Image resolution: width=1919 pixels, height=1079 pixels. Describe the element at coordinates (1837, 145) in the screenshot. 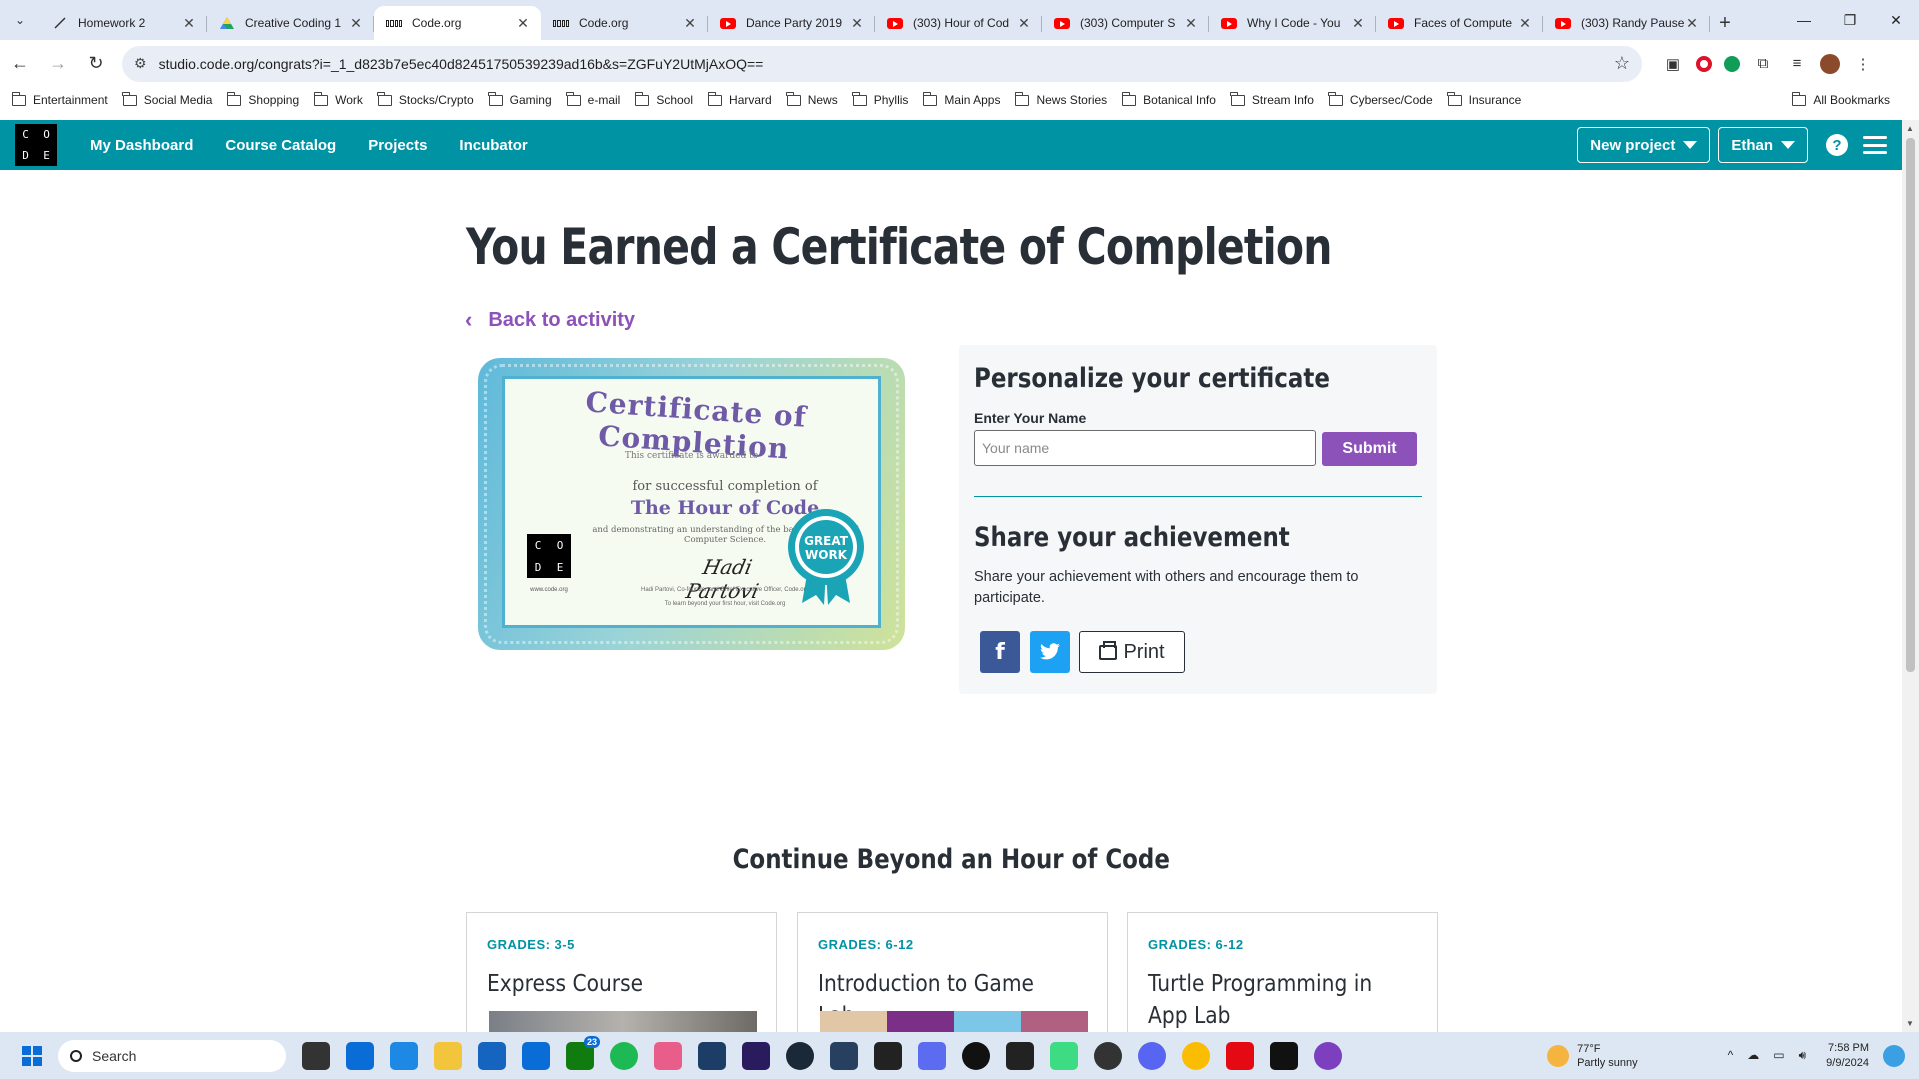

I see `help-icon: ?` at that location.